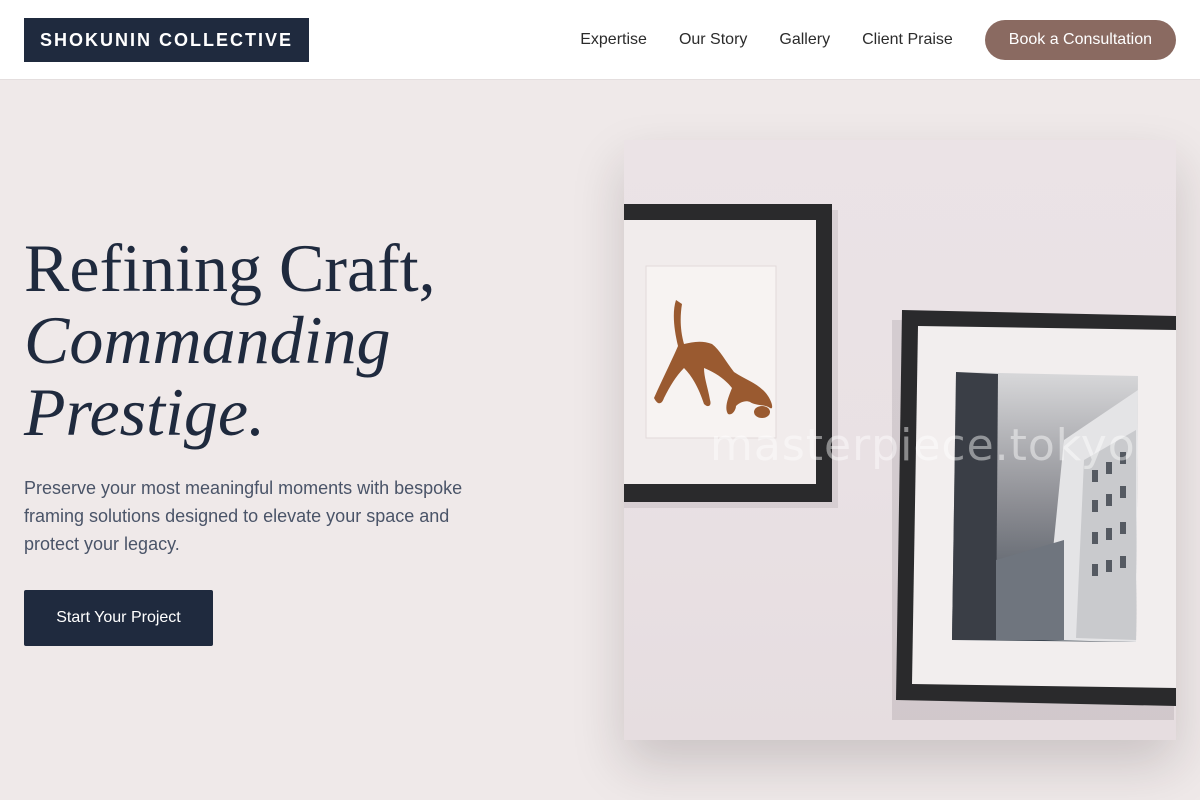 The height and width of the screenshot is (800, 1200). What do you see at coordinates (118, 618) in the screenshot?
I see `start-project-button: Start Your Project` at bounding box center [118, 618].